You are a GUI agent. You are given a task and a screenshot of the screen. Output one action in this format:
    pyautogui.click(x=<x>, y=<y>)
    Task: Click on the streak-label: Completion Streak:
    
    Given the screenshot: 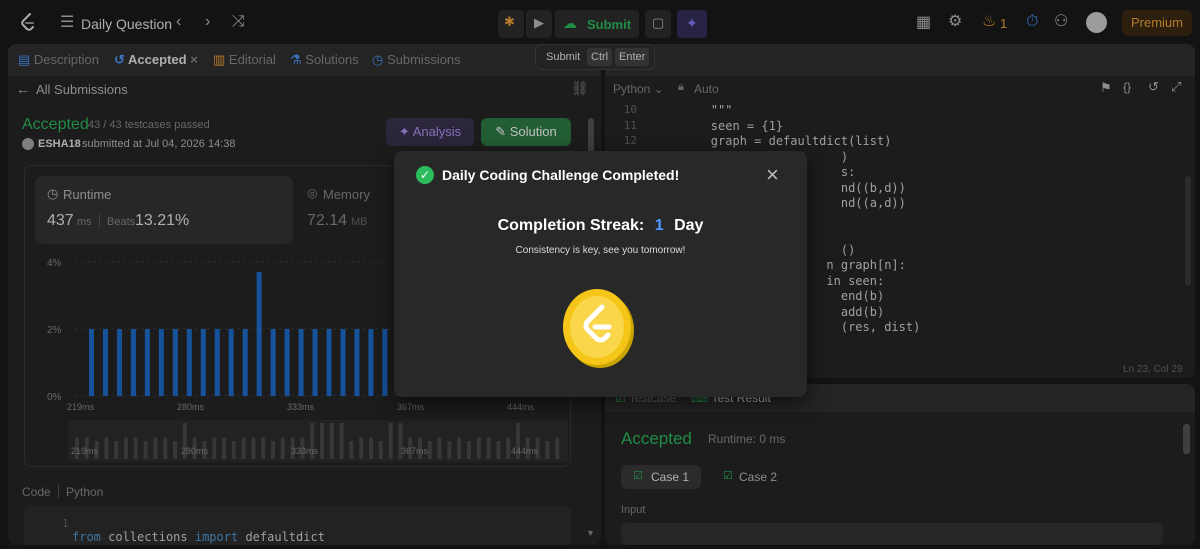 What is the action you would take?
    pyautogui.click(x=571, y=225)
    